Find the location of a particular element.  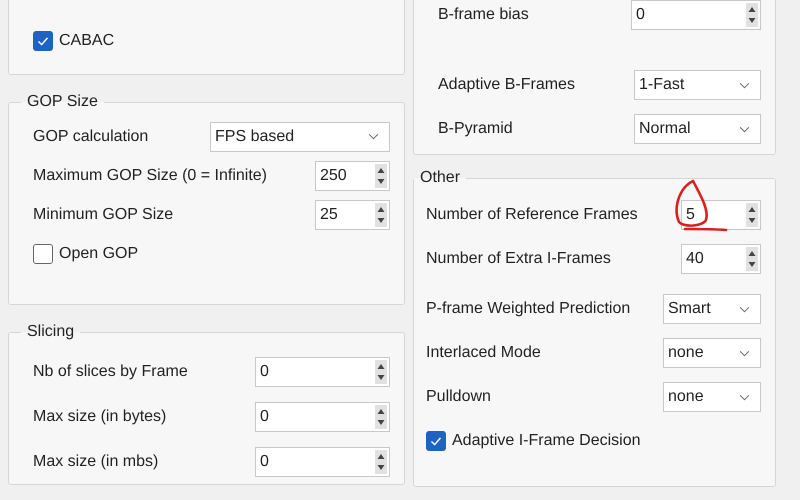

spin-box: 40 is located at coordinates (721, 259).